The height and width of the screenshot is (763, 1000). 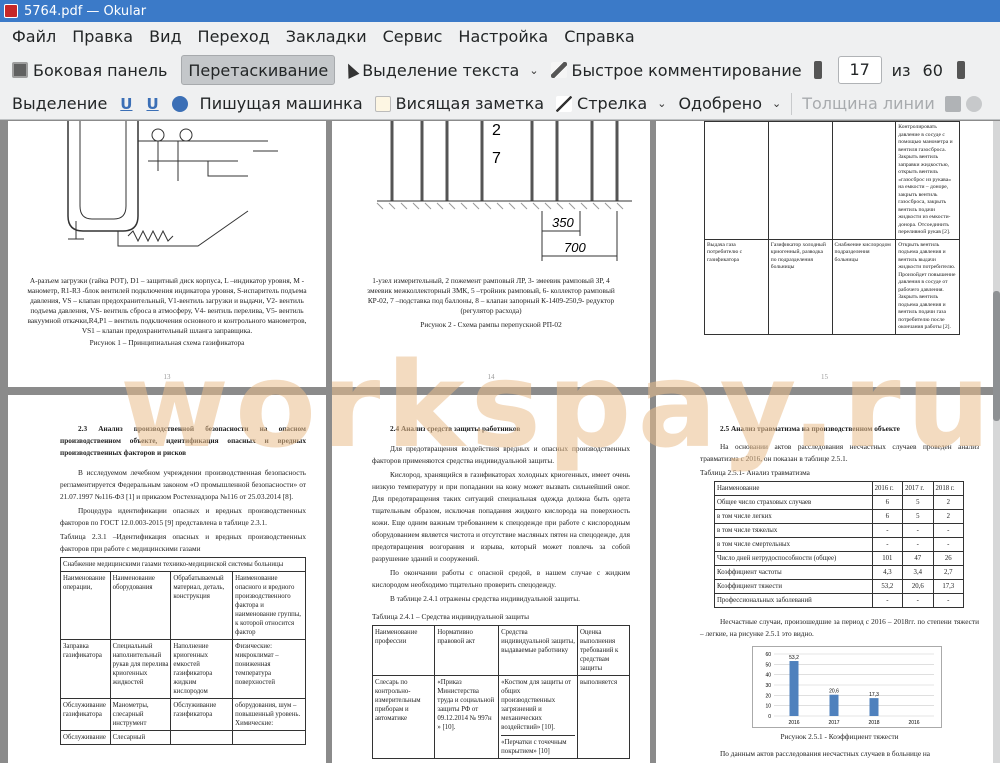 I want to click on line-width-label: Толщина линии, so click(x=868, y=103).